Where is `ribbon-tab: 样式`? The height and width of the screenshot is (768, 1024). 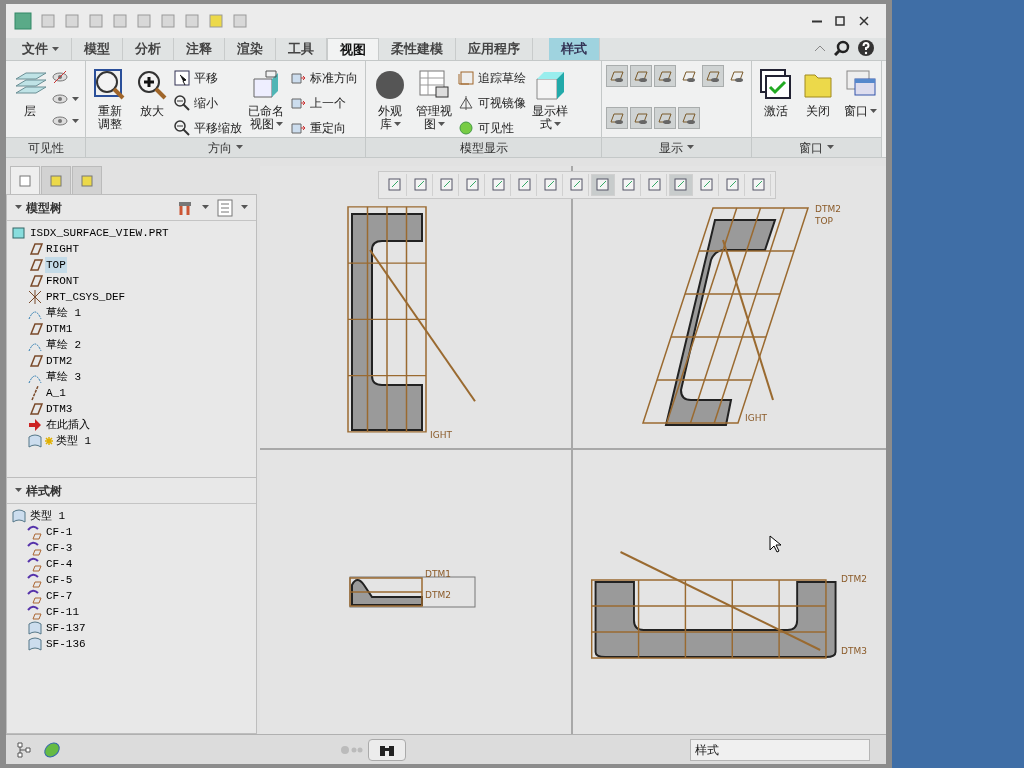 ribbon-tab: 样式 is located at coordinates (574, 49).